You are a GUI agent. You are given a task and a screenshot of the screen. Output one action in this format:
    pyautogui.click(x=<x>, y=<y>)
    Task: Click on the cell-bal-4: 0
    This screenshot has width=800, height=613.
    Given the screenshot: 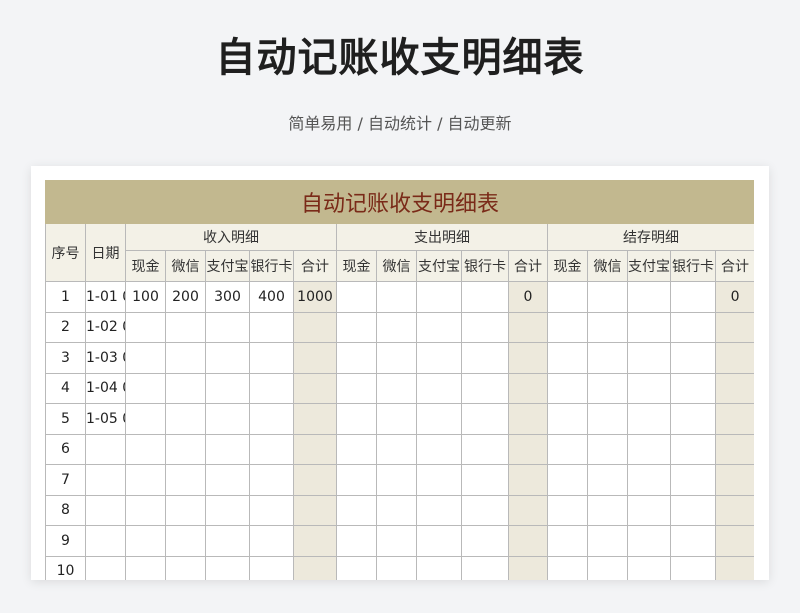 What is the action you would take?
    pyautogui.click(x=734, y=297)
    